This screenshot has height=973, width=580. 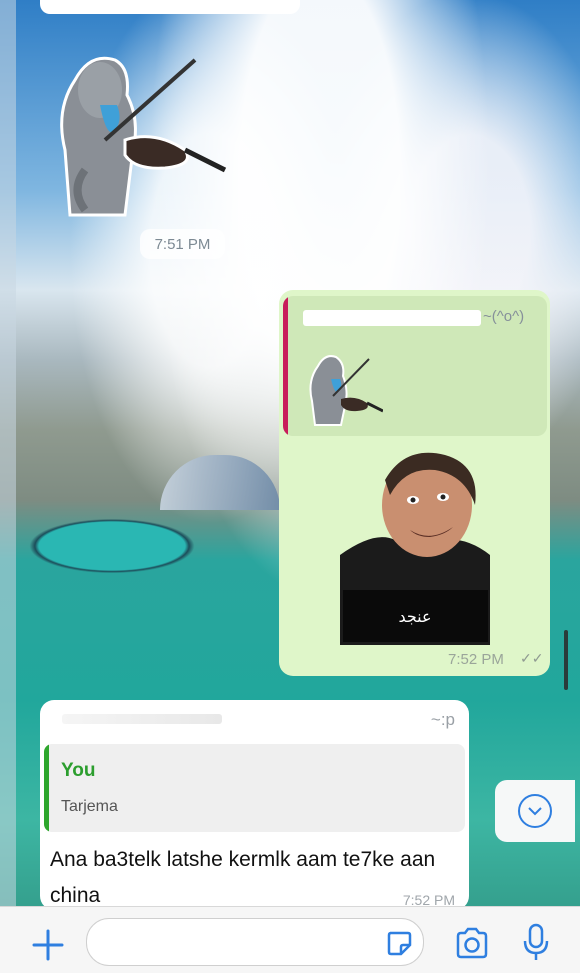 I want to click on quoted-message: You Tarjema, so click(x=254, y=788).